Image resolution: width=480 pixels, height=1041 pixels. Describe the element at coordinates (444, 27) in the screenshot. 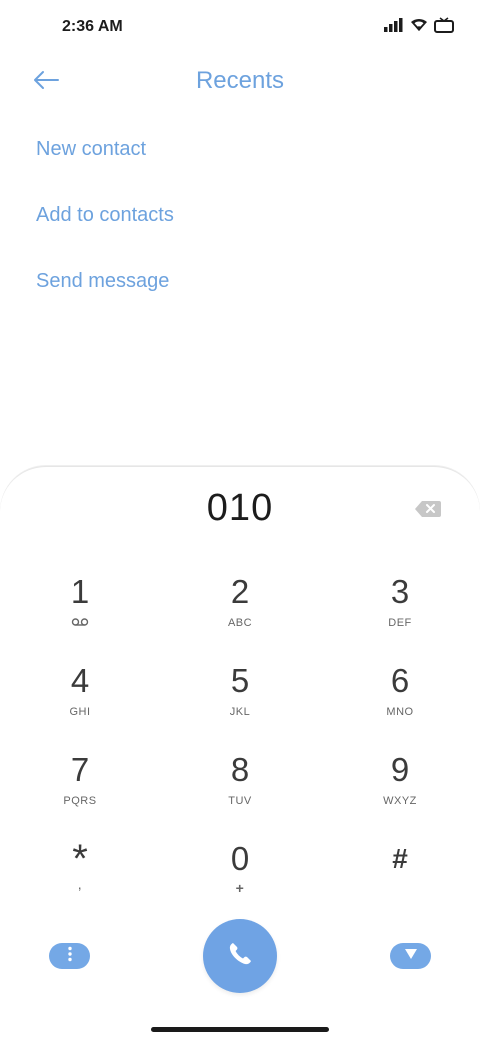

I see `tv-icon` at that location.